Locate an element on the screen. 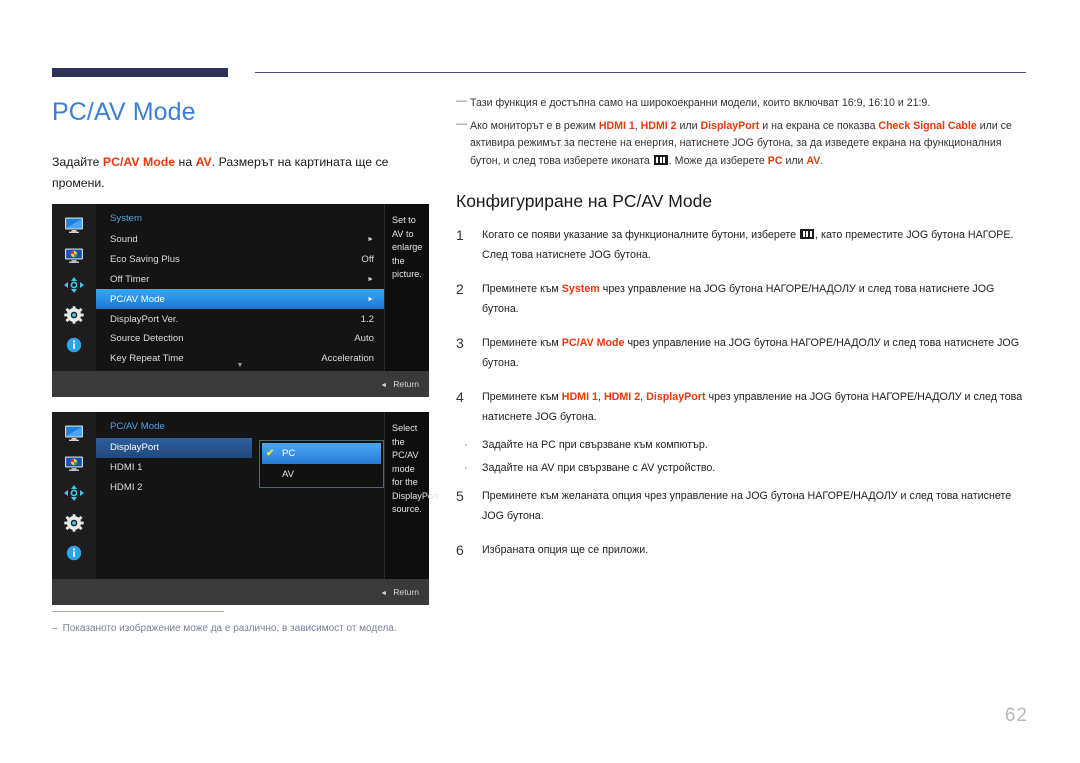  highlight-term: Check Signal Cable is located at coordinates (927, 125).